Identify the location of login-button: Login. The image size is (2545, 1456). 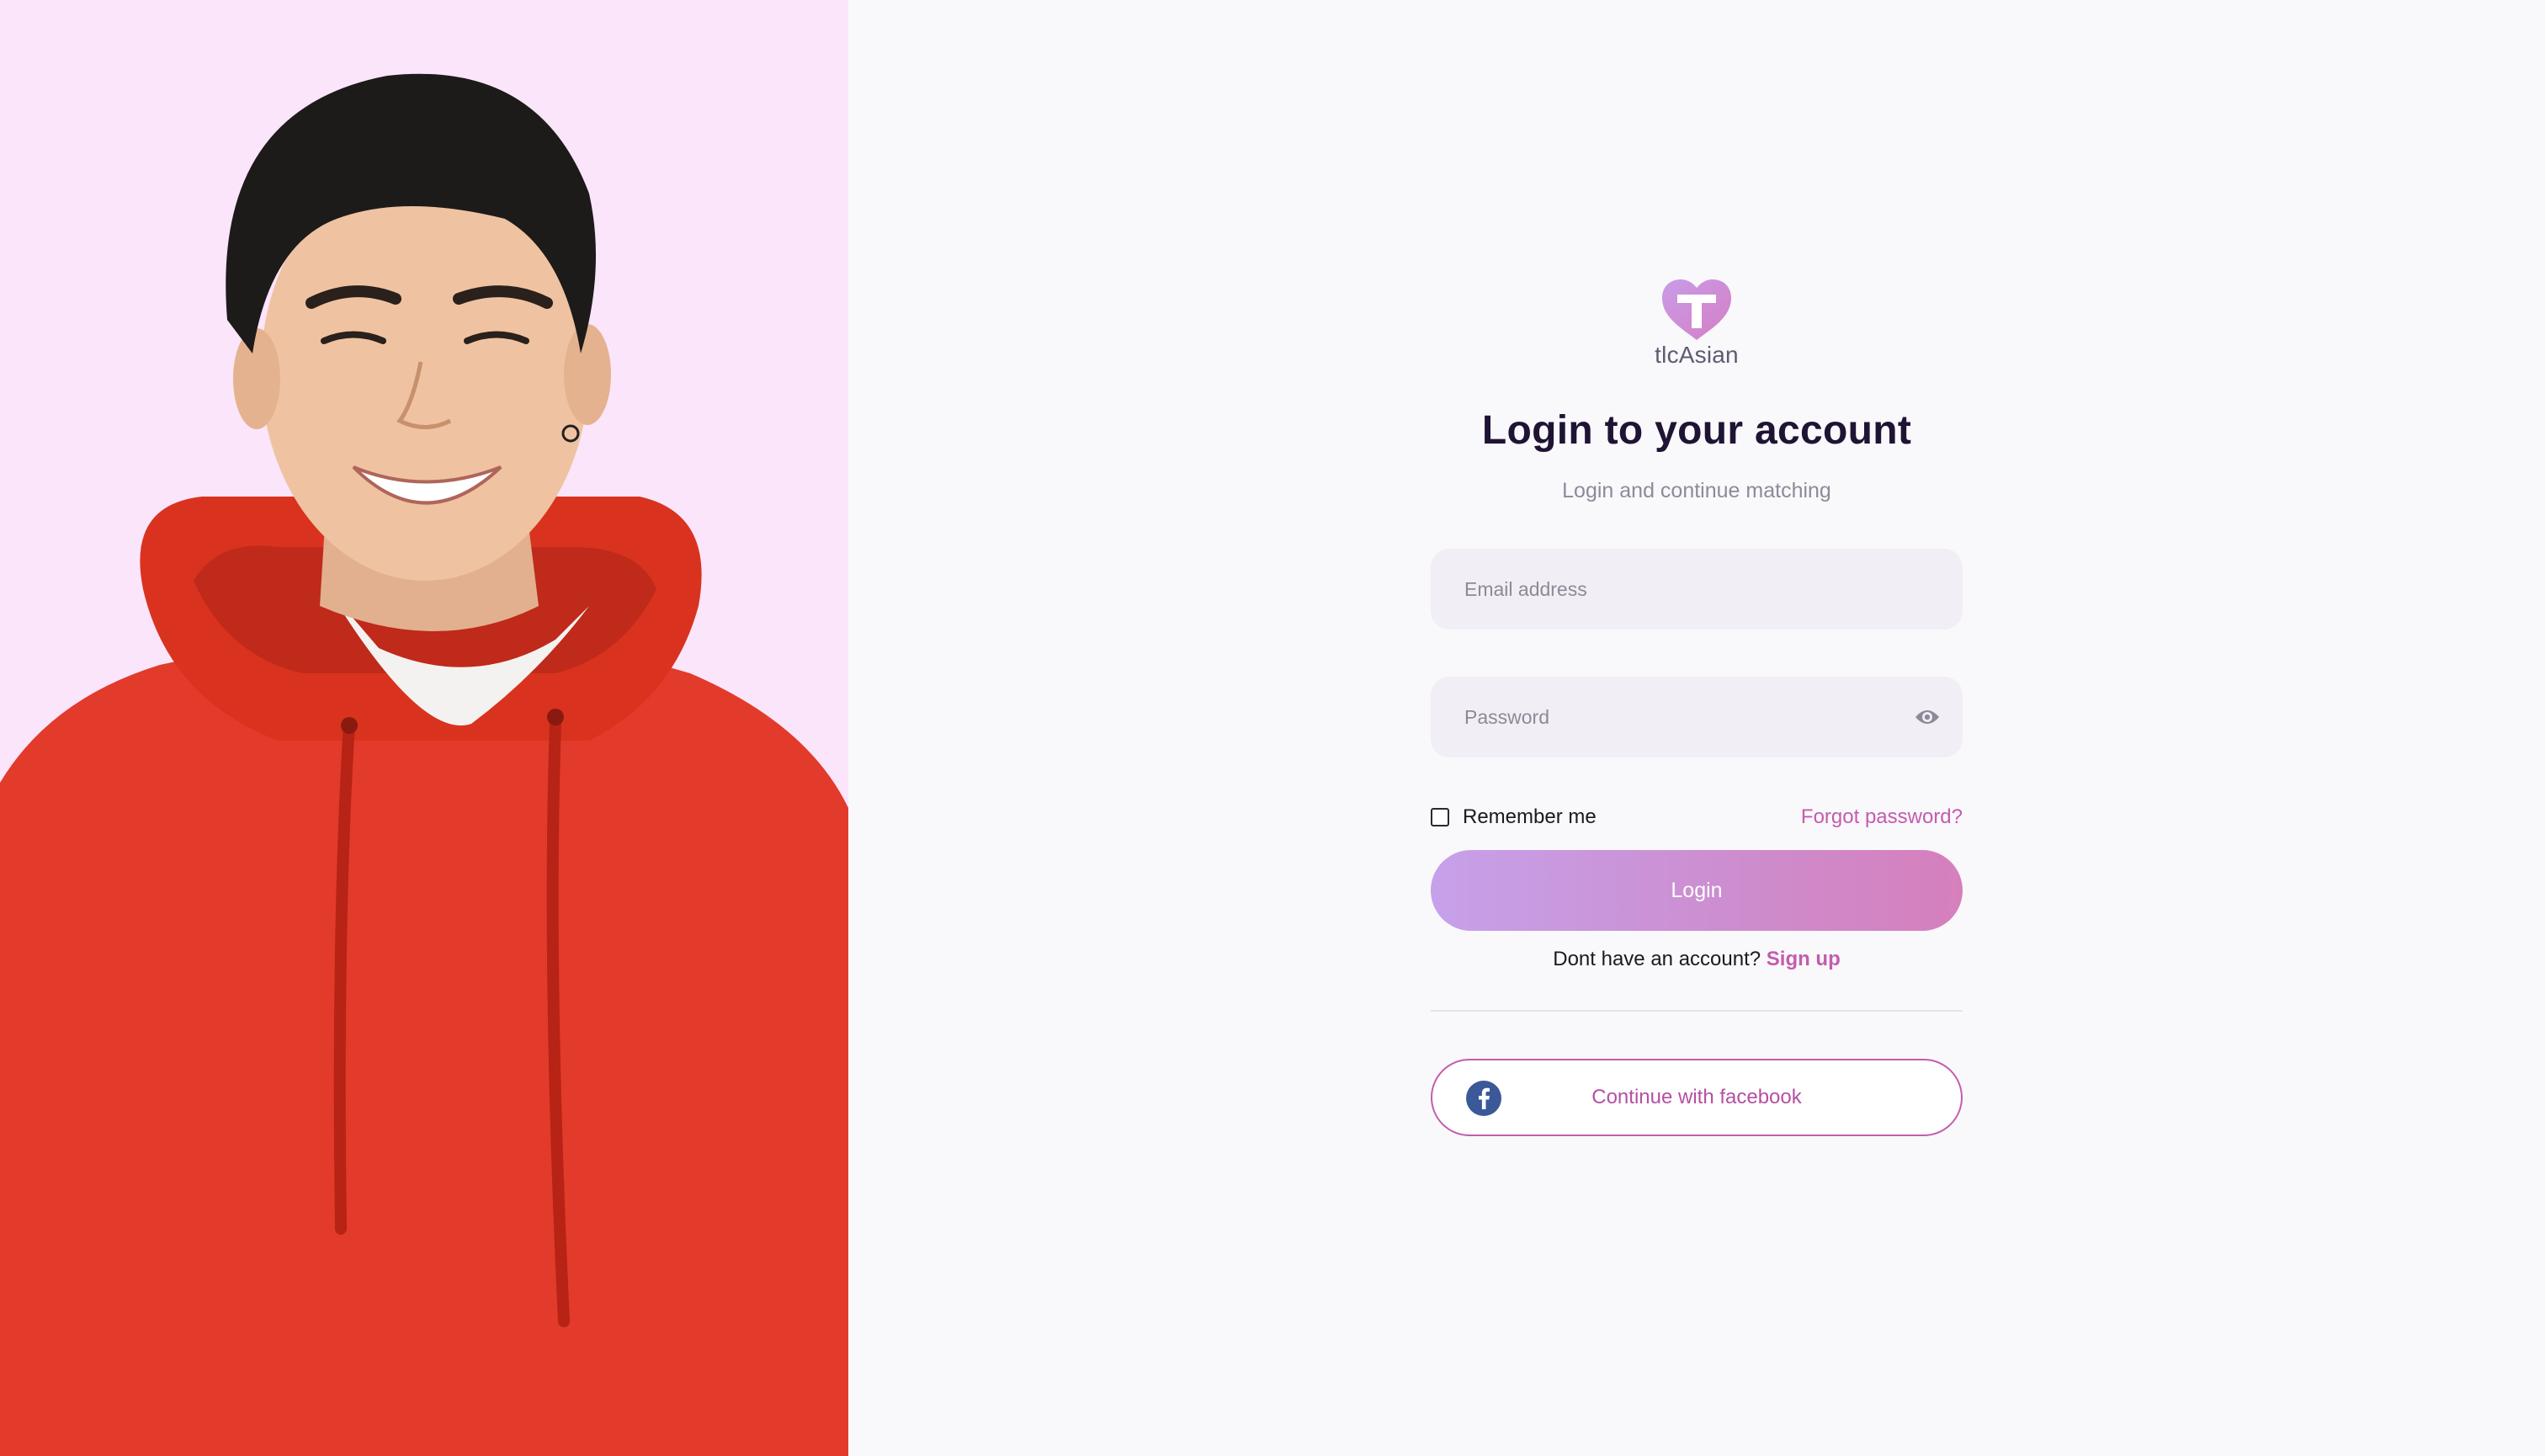
(1697, 890).